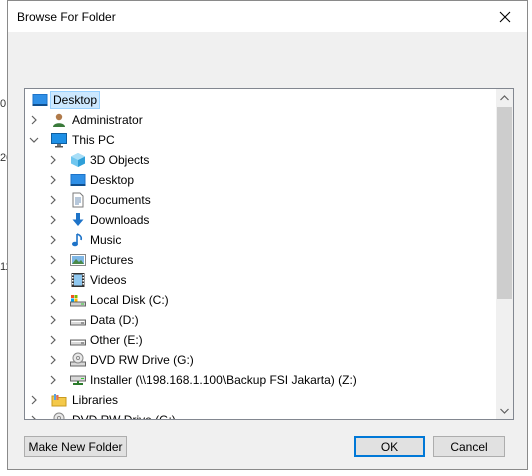 The width and height of the screenshot is (532, 476). I want to click on ok-button: OK, so click(389, 446).